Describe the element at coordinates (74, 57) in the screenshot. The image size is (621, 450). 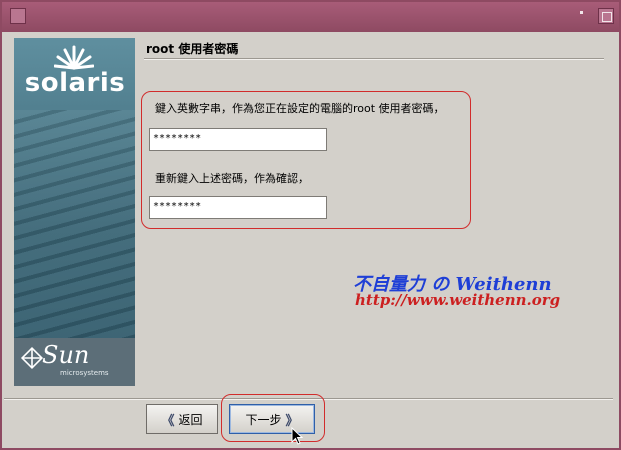
I see `sunburst-icon` at that location.